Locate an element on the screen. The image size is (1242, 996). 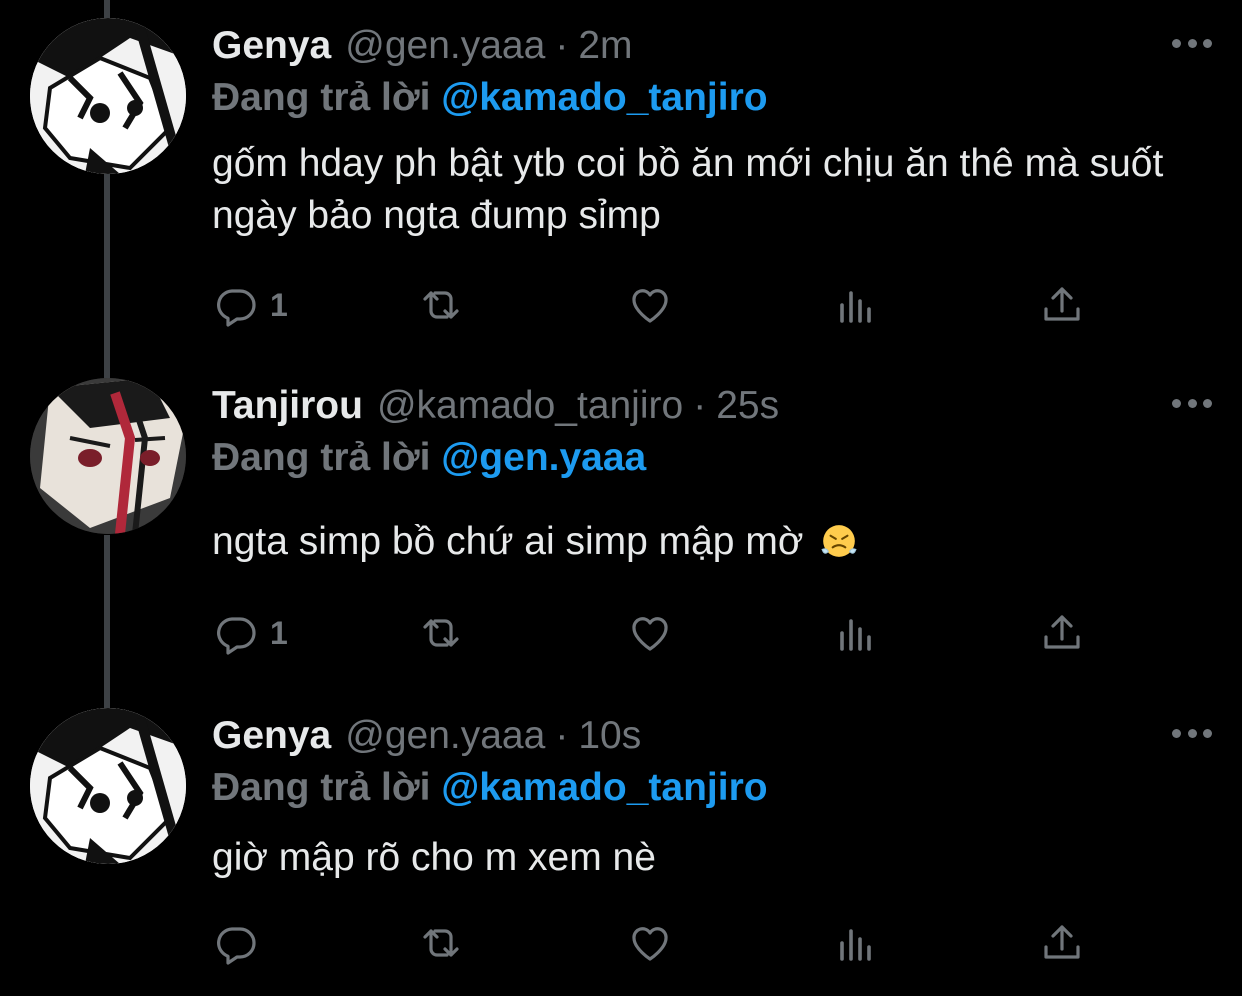
tweet-text: giờ mập rõ cho m xem nè is located at coordinates (434, 857).